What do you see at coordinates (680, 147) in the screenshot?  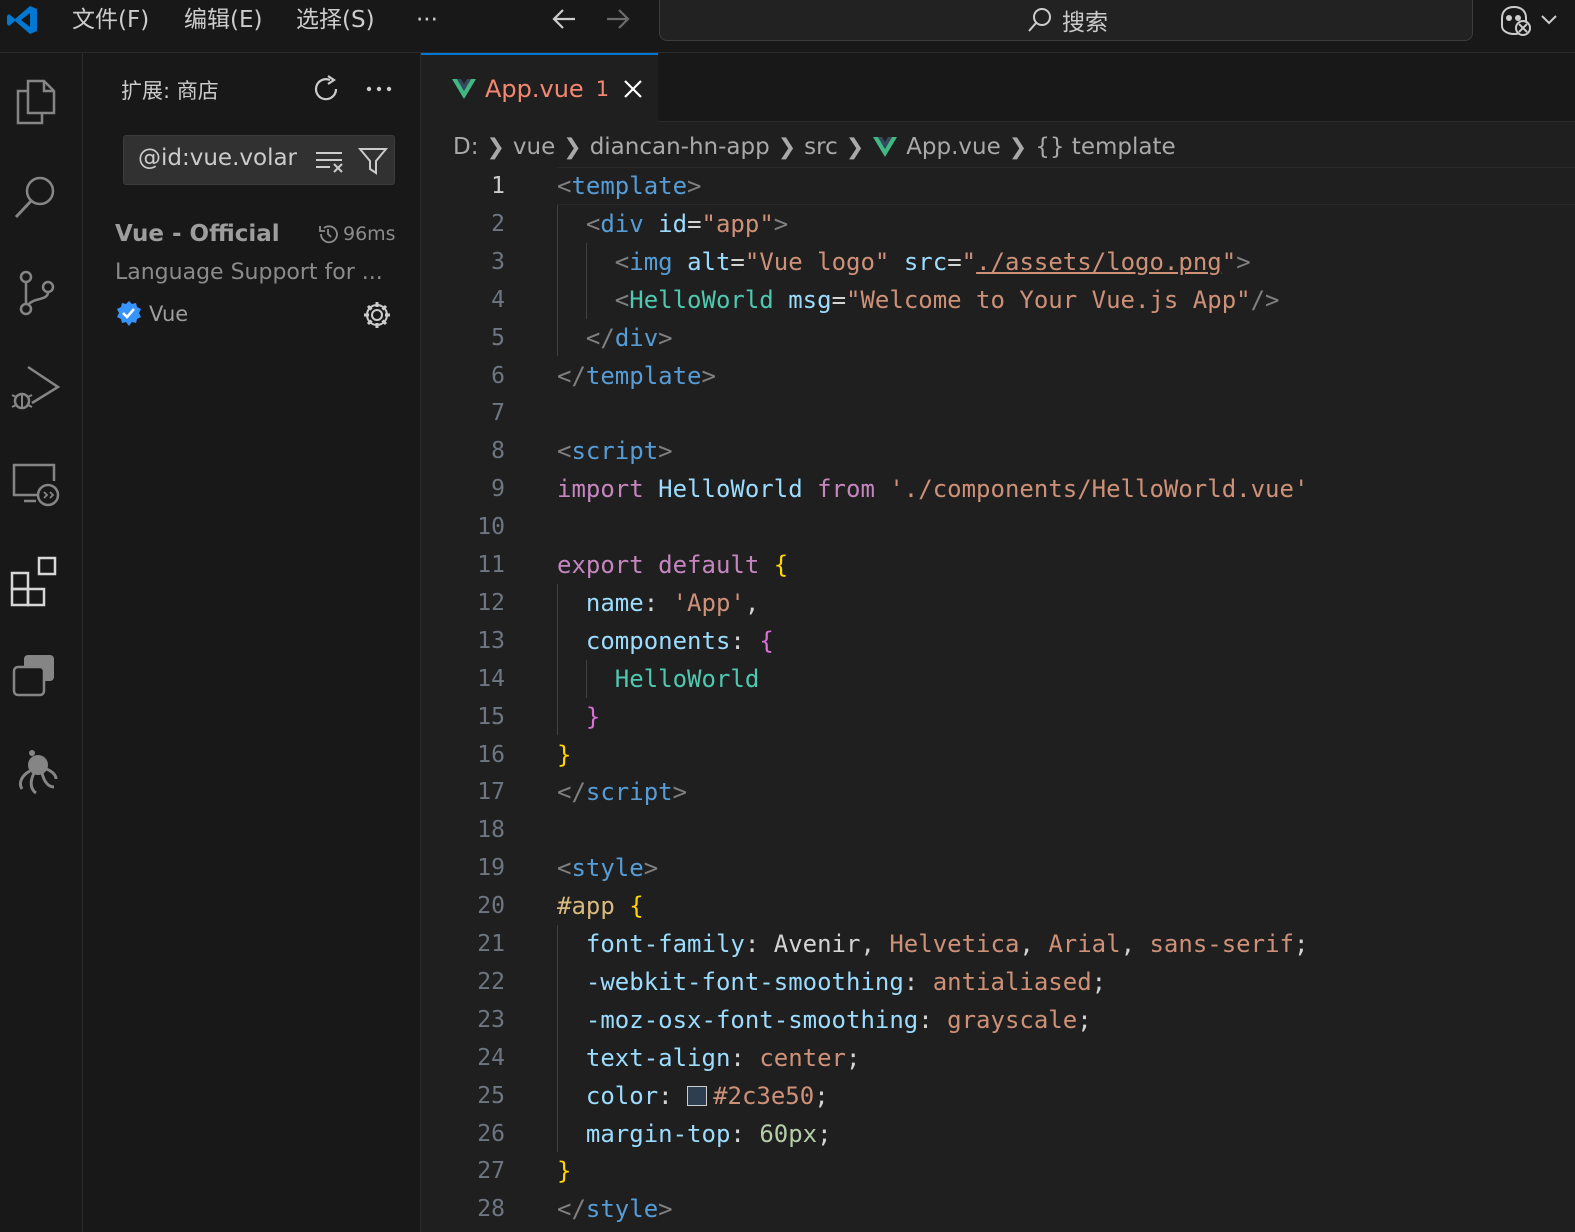 I see `breadcrumb-folder-project: diancan-hn-app` at bounding box center [680, 147].